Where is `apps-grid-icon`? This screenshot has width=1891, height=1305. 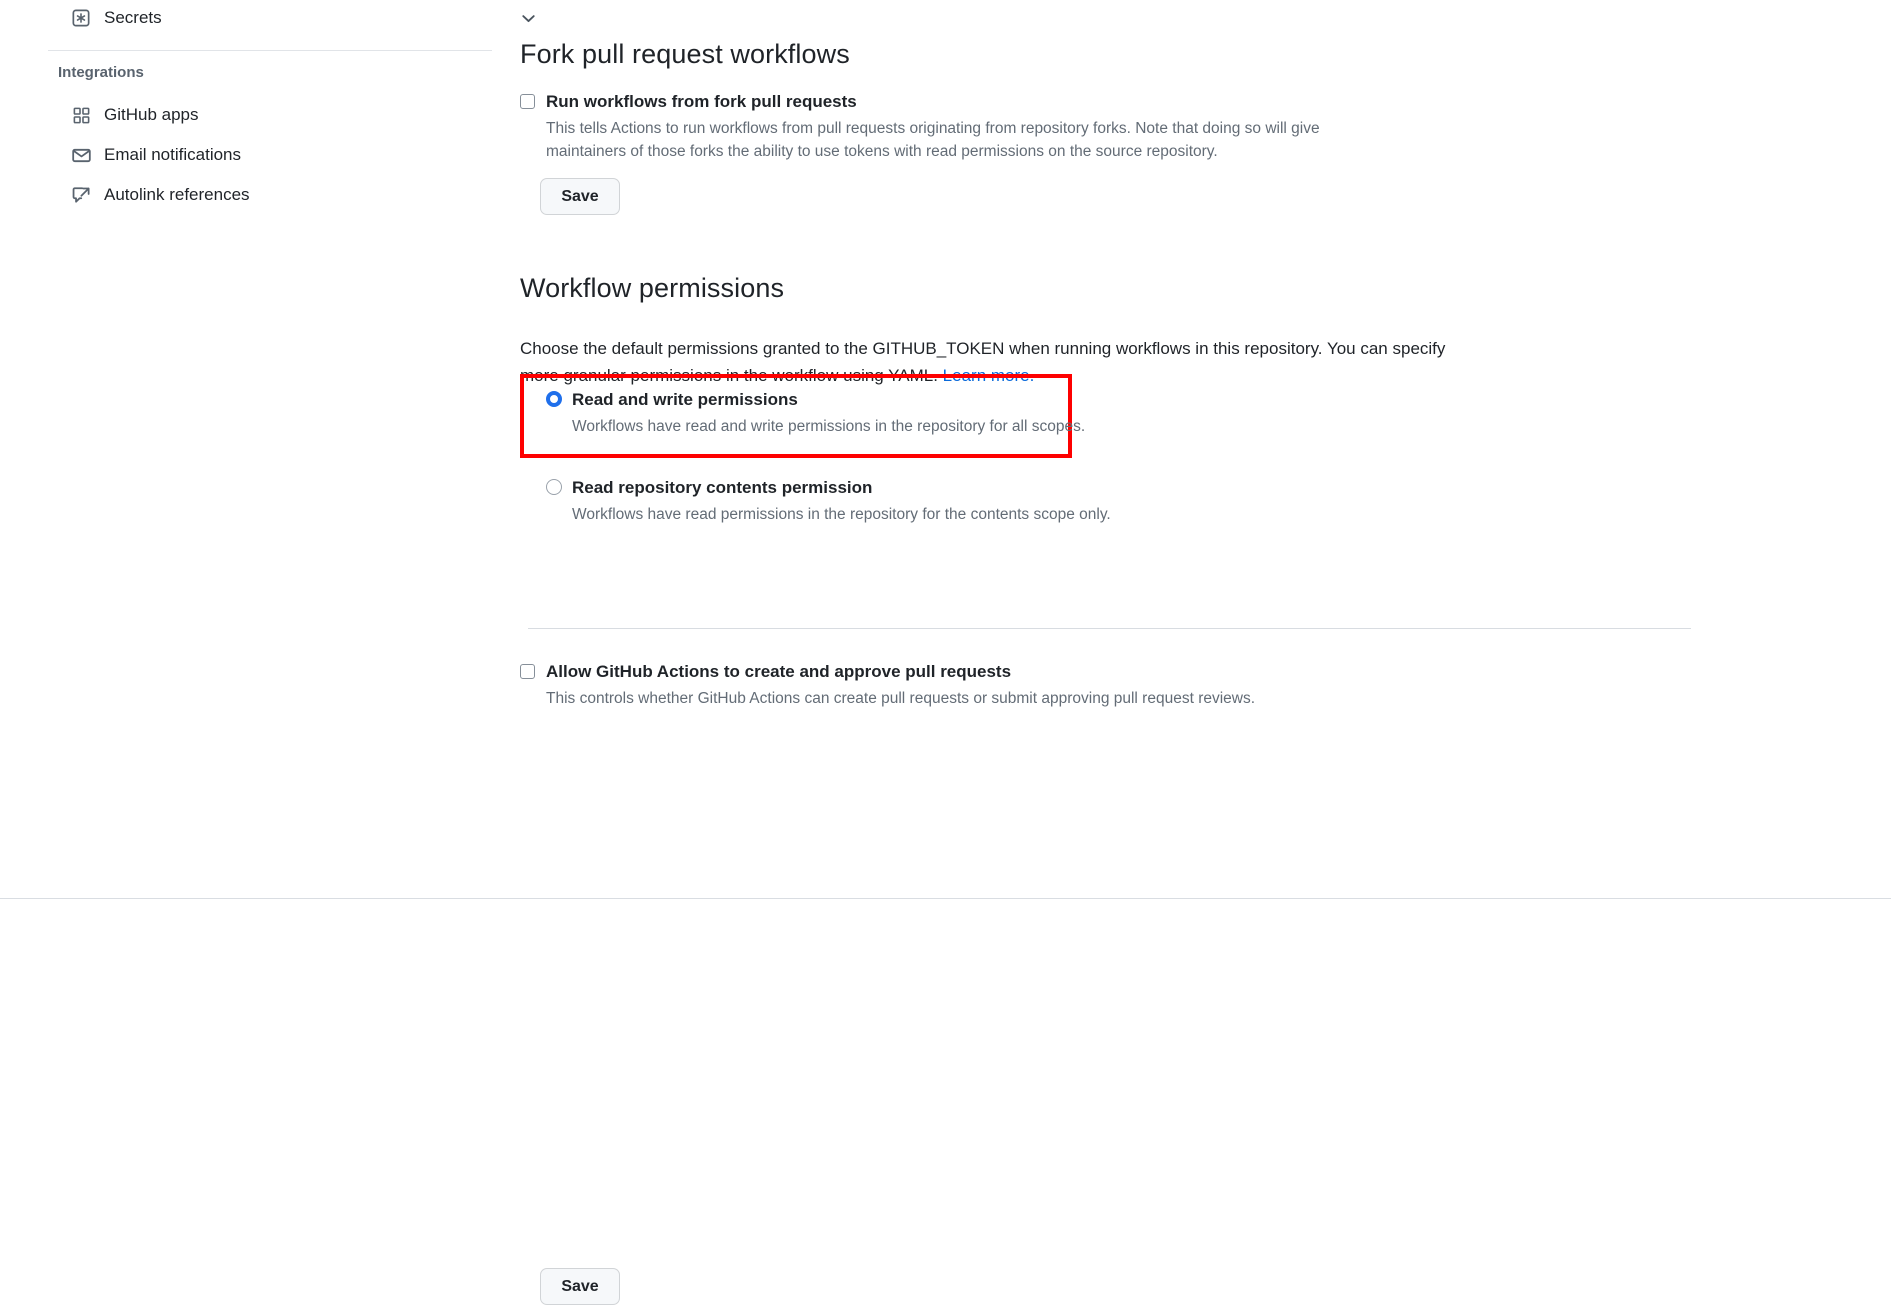
apps-grid-icon is located at coordinates (81, 115).